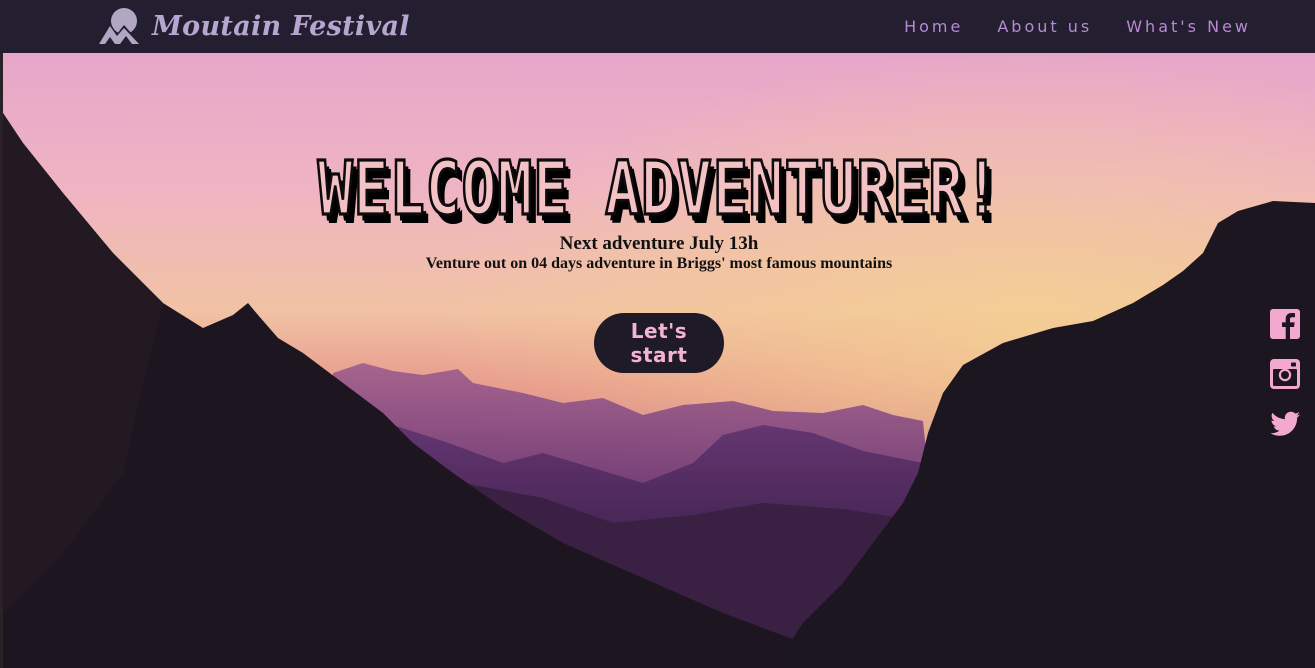  I want to click on lets-start-button: Let's start, so click(659, 343).